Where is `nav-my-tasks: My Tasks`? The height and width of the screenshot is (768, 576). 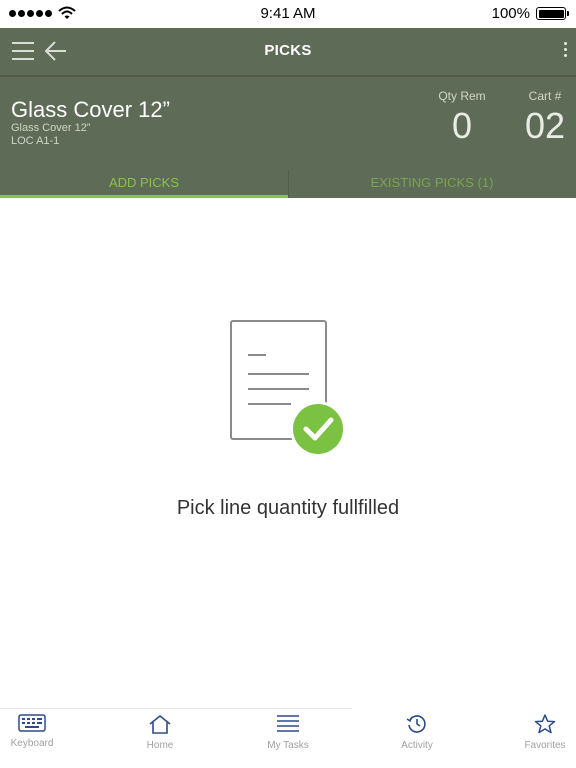 nav-my-tasks: My Tasks is located at coordinates (288, 732).